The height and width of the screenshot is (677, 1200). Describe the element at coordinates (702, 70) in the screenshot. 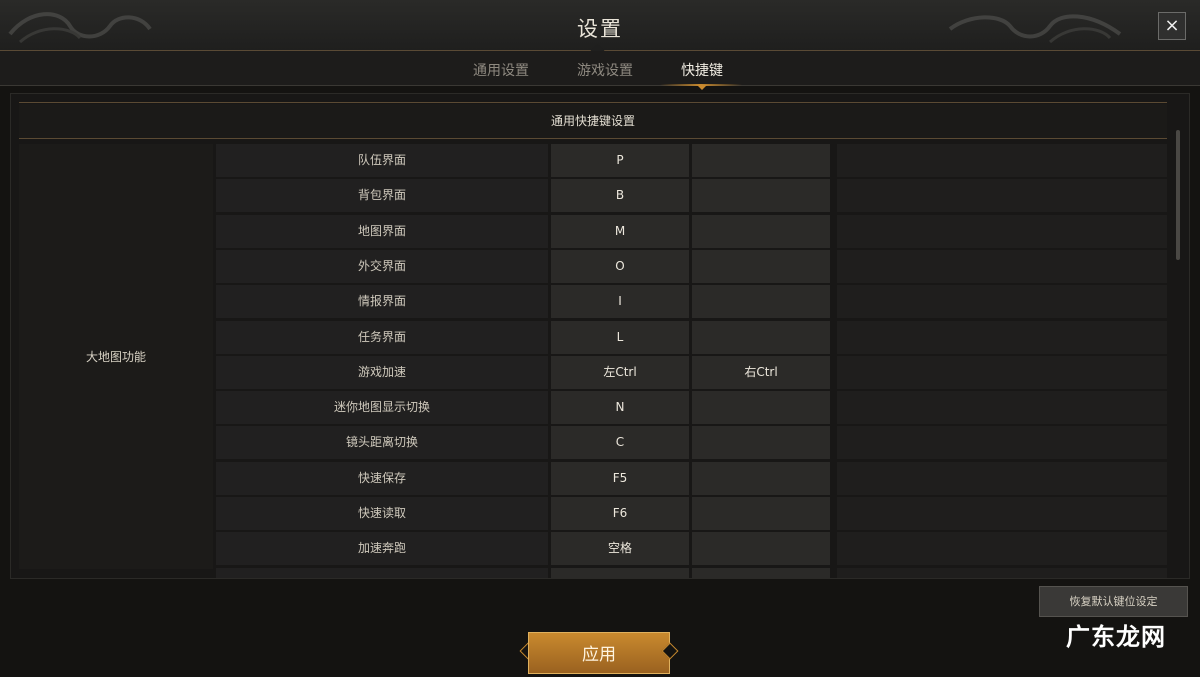

I see `tab-hotkeys: 快捷键` at that location.